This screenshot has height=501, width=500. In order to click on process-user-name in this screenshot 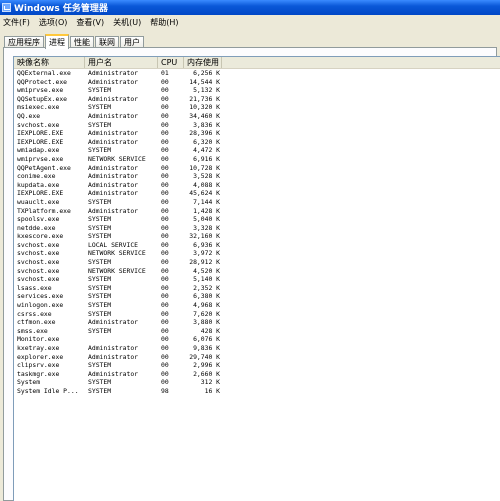, I will do `click(121, 339)`.